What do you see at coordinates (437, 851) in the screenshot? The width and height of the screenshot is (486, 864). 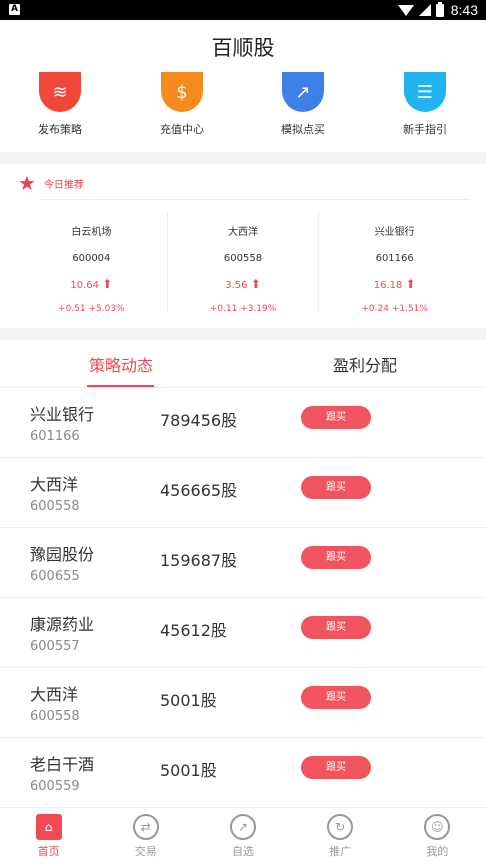 I see `nav-label: 我的` at bounding box center [437, 851].